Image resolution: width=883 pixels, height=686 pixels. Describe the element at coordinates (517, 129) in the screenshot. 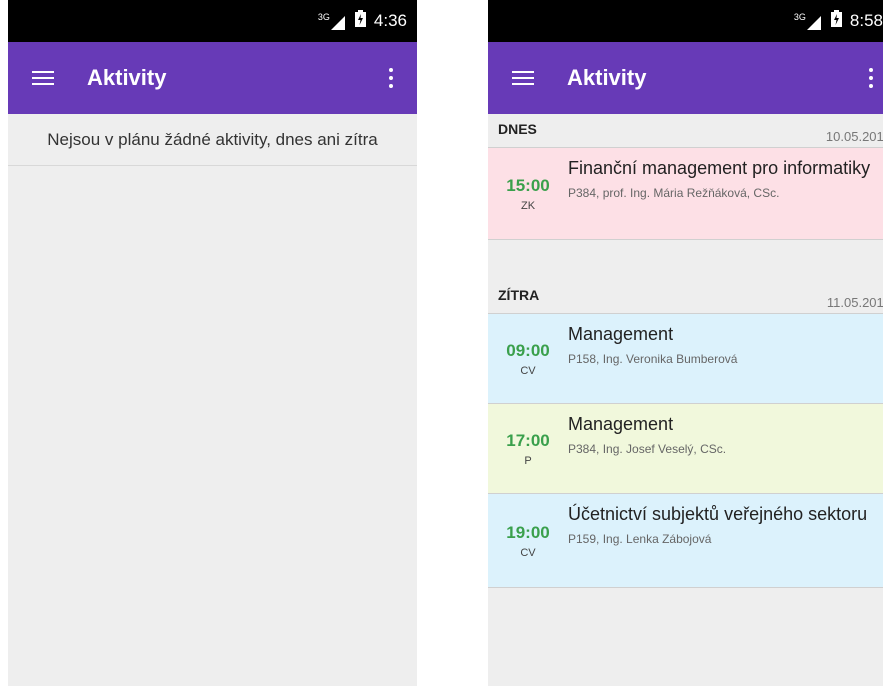

I see `section-label: DNES` at that location.